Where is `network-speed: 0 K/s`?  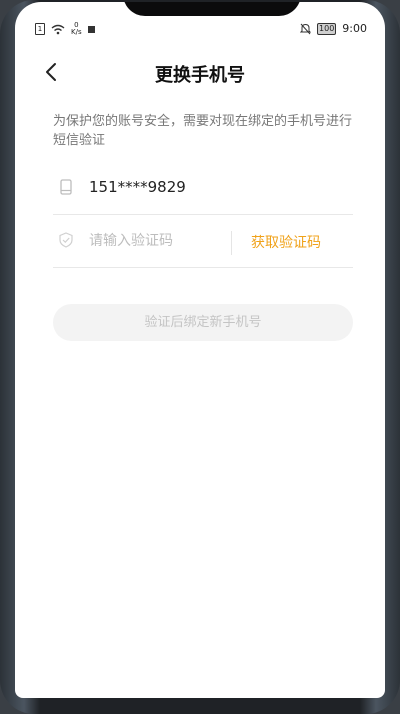 network-speed: 0 K/s is located at coordinates (76, 28).